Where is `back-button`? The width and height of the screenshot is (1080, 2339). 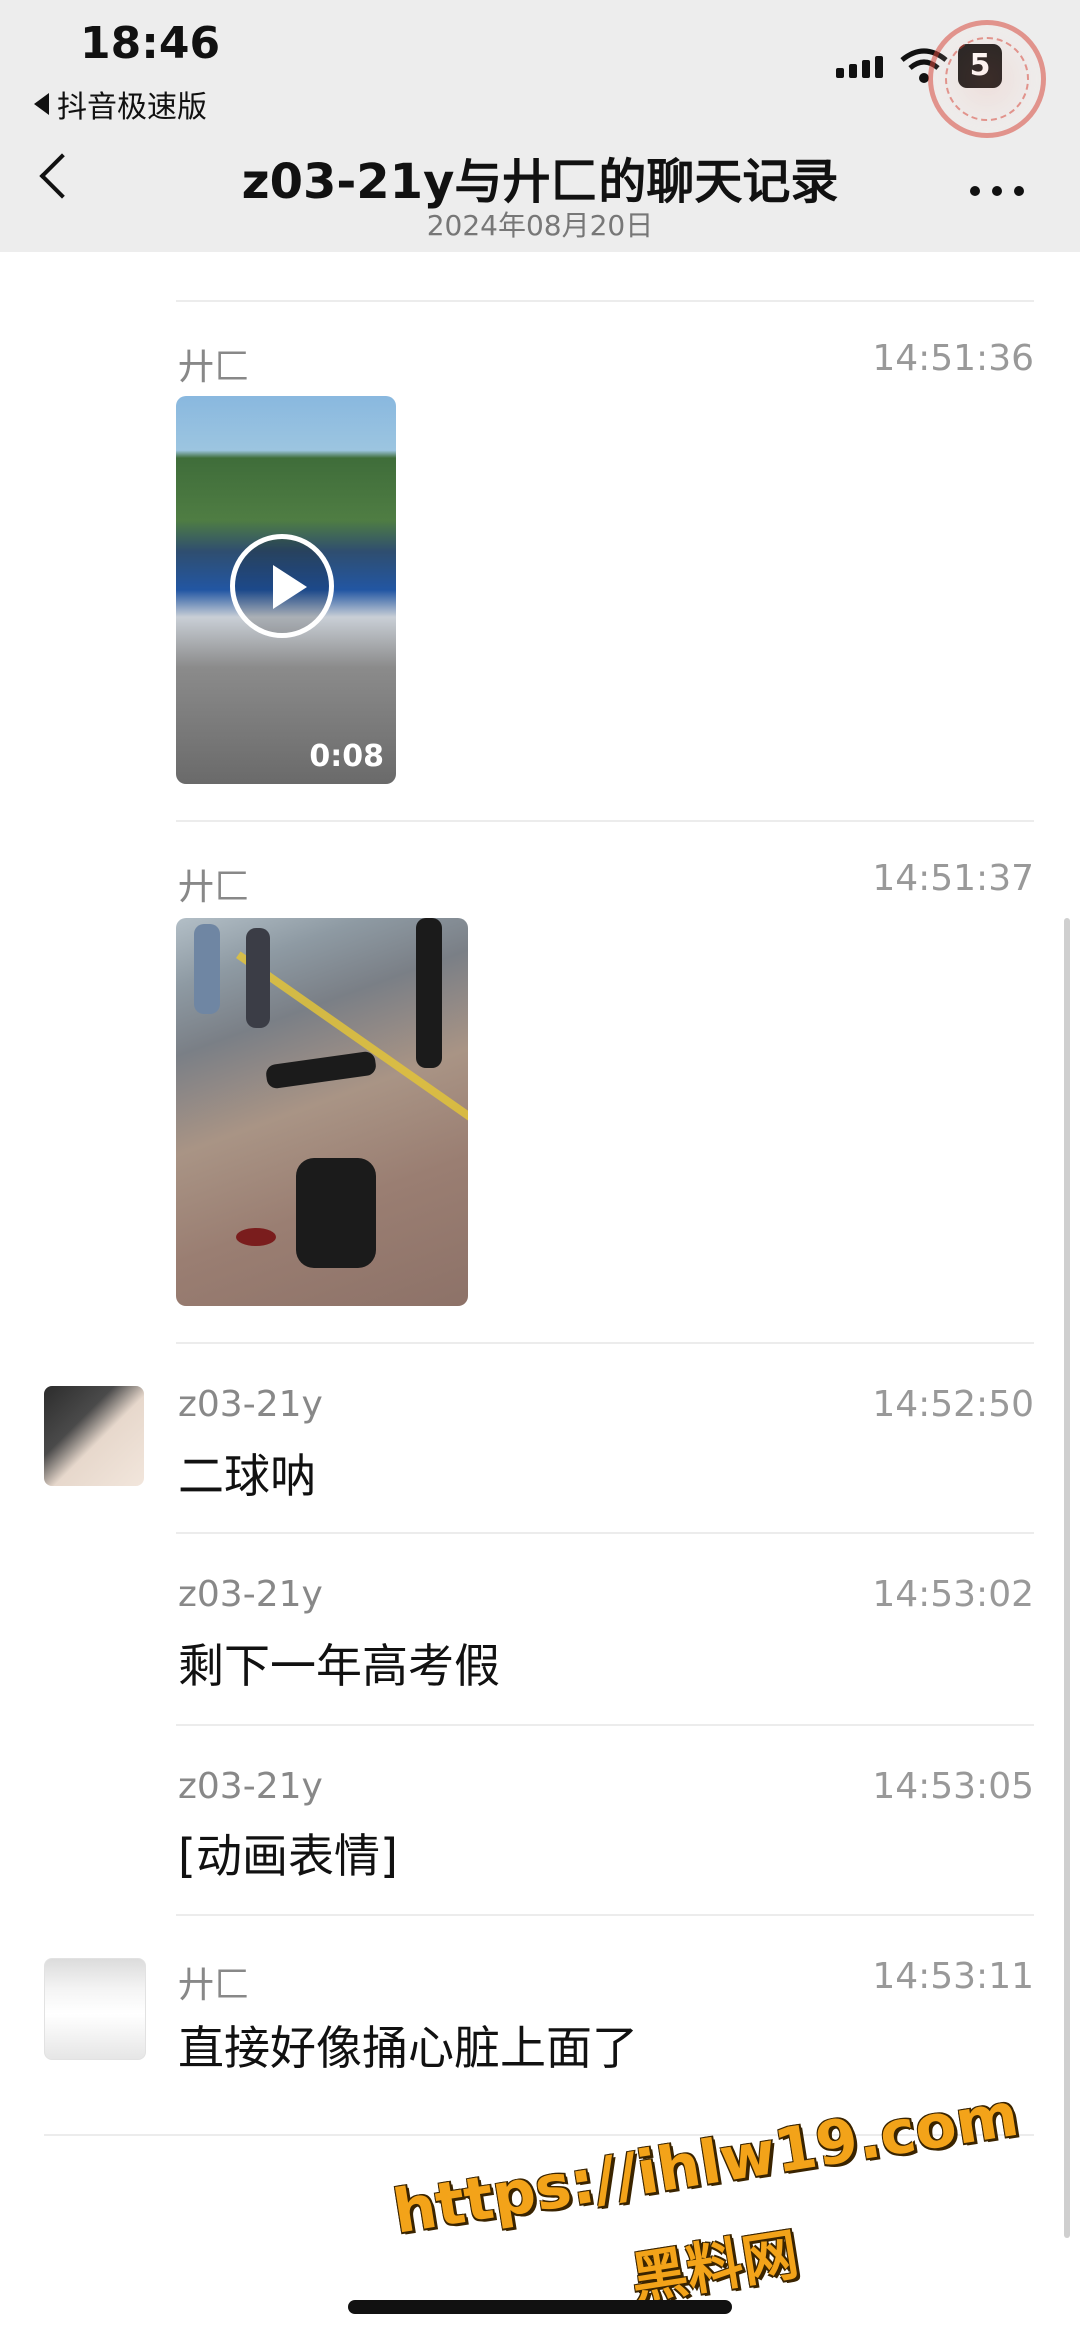
back-button is located at coordinates (62, 176).